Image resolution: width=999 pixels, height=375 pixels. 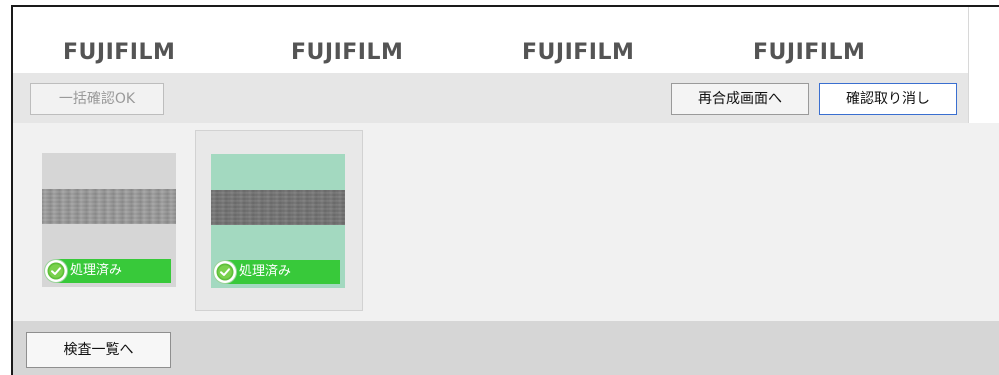 What do you see at coordinates (97, 99) in the screenshot?
I see `bulk-confirm-ok-button: 一括確認OK` at bounding box center [97, 99].